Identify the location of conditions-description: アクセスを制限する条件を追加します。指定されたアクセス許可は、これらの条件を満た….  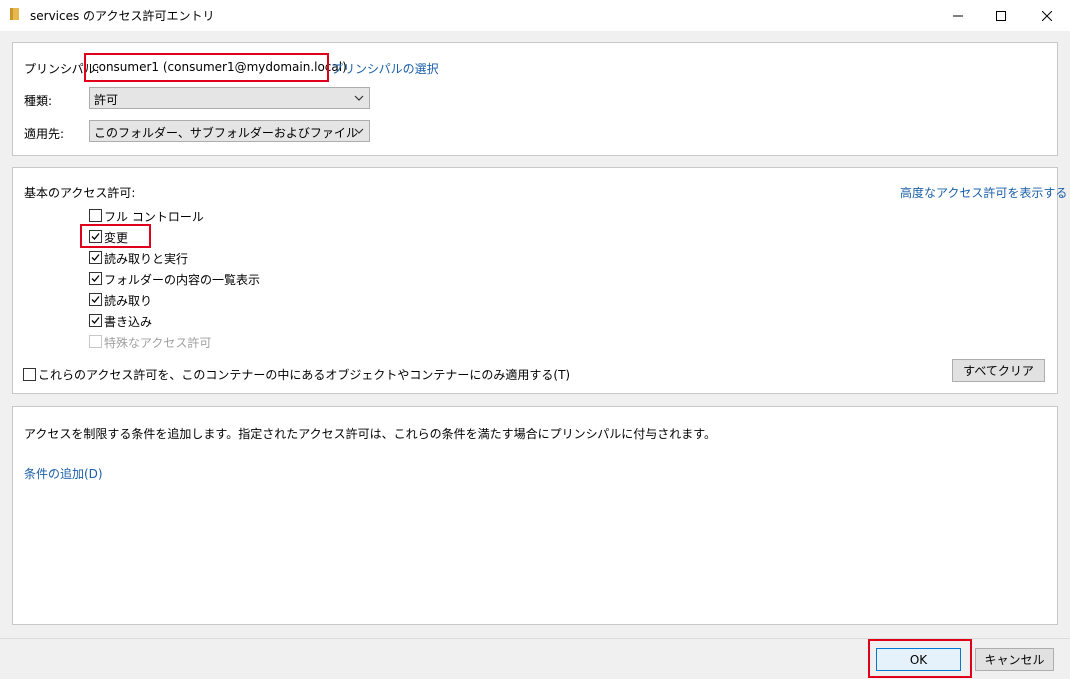
(370, 434).